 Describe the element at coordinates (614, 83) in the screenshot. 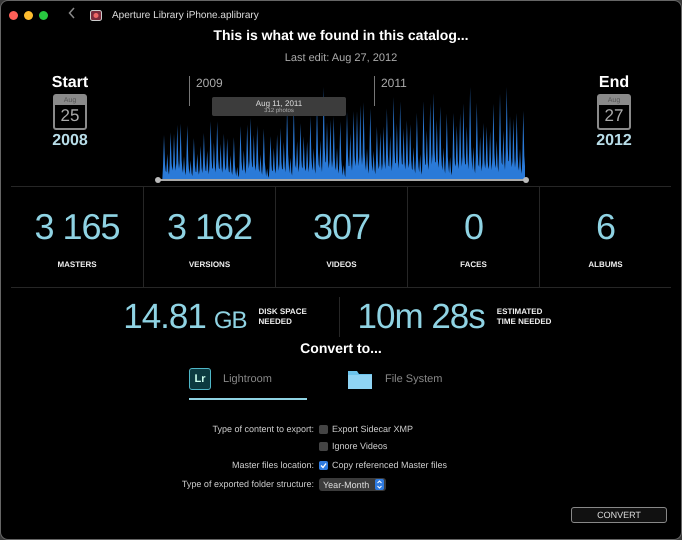

I see `date-label: End` at that location.